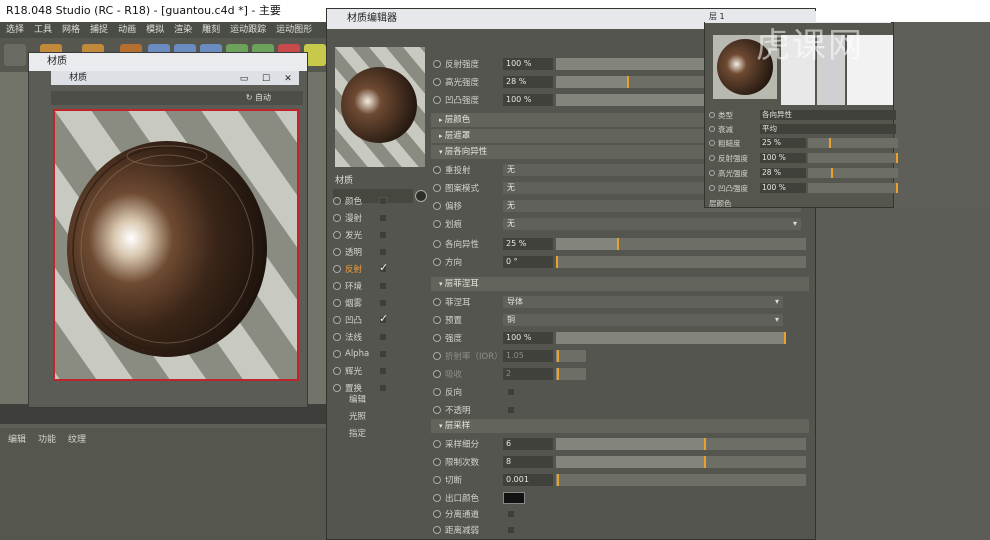 This screenshot has width=990, height=540. What do you see at coordinates (360, 235) in the screenshot?
I see `channel-row: 发光` at bounding box center [360, 235].